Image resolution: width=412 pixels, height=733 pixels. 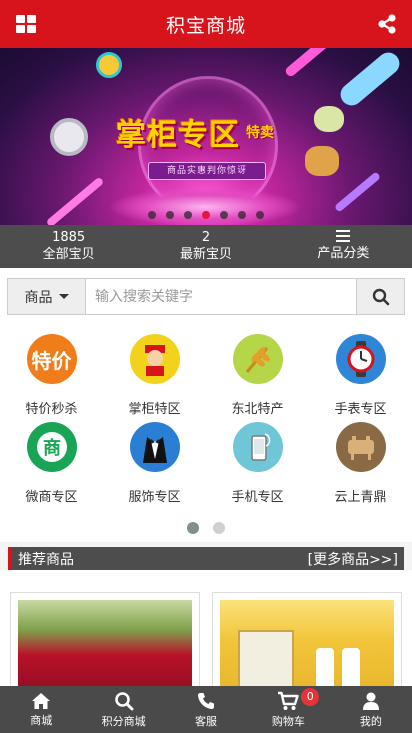 What do you see at coordinates (46, 559) in the screenshot?
I see `recommend-title: 推荐商品` at bounding box center [46, 559].